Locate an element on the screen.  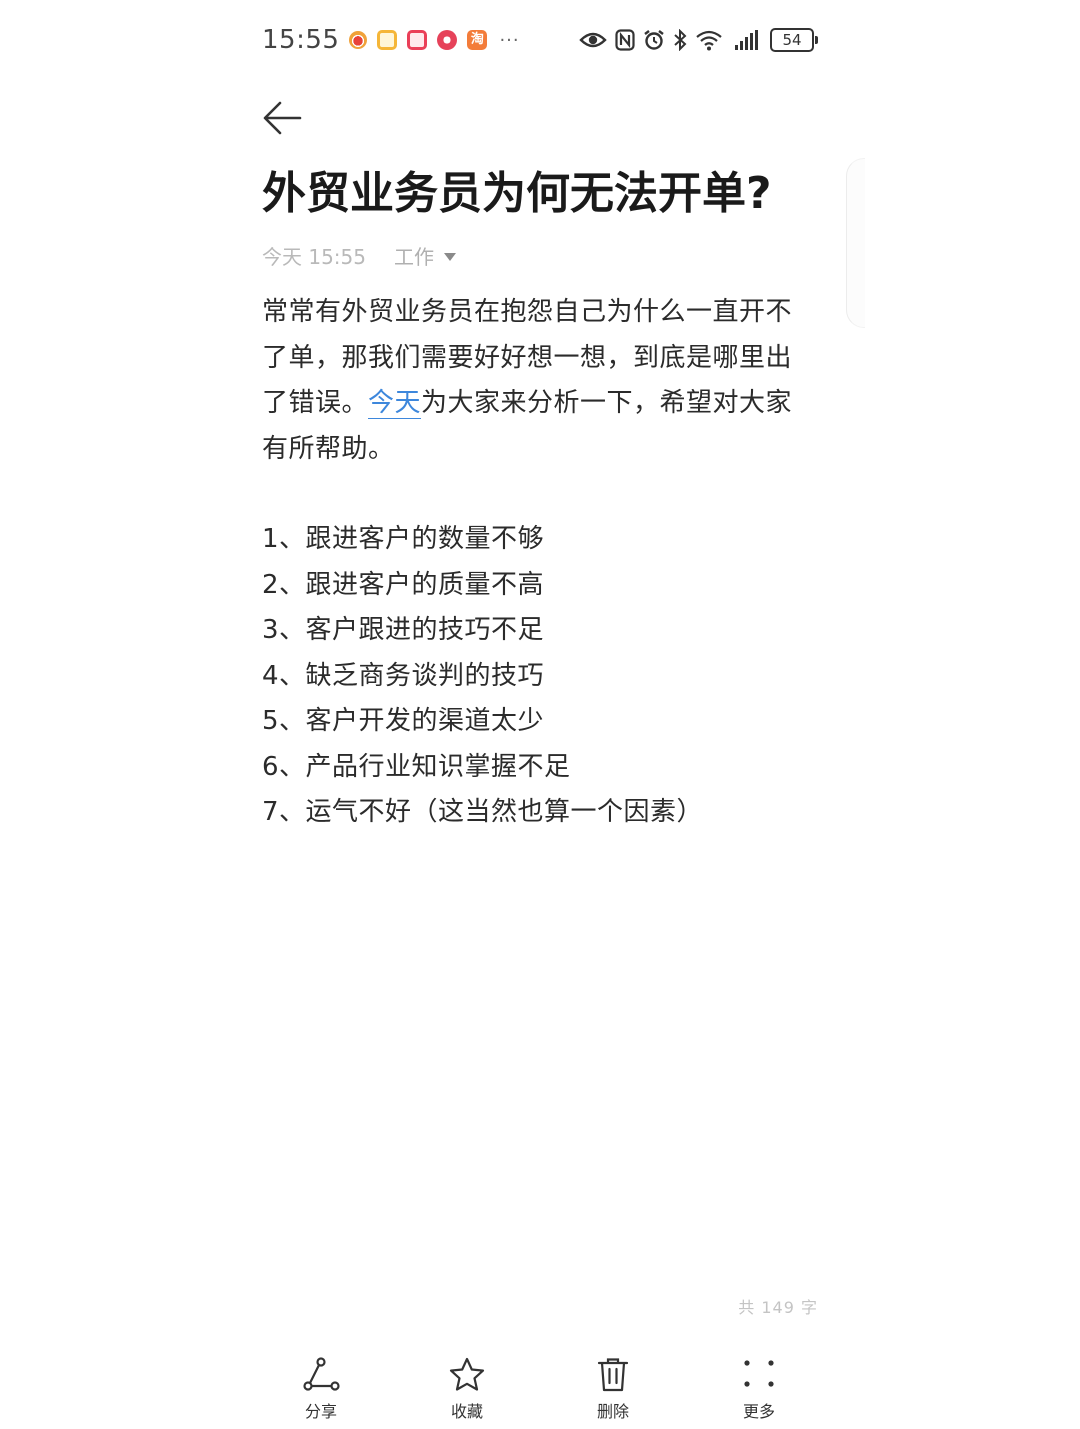
delete-label: 删除 is located at coordinates (612, 1411).